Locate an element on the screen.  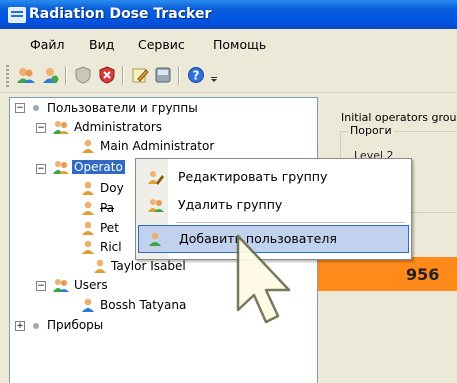
group-description: Initial operators grou is located at coordinates (399, 117).